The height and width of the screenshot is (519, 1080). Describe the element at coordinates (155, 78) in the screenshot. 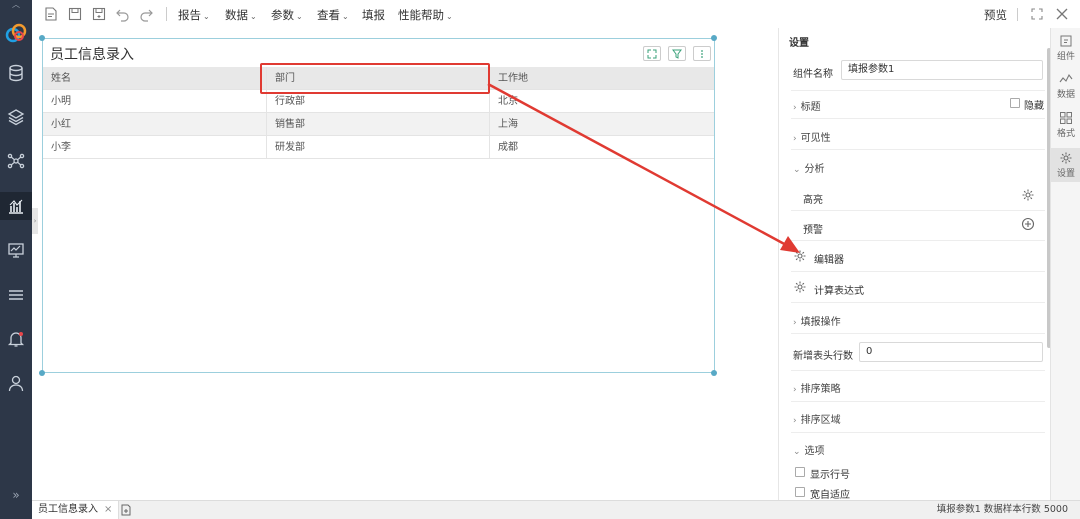

I see `column-header: 姓名` at that location.